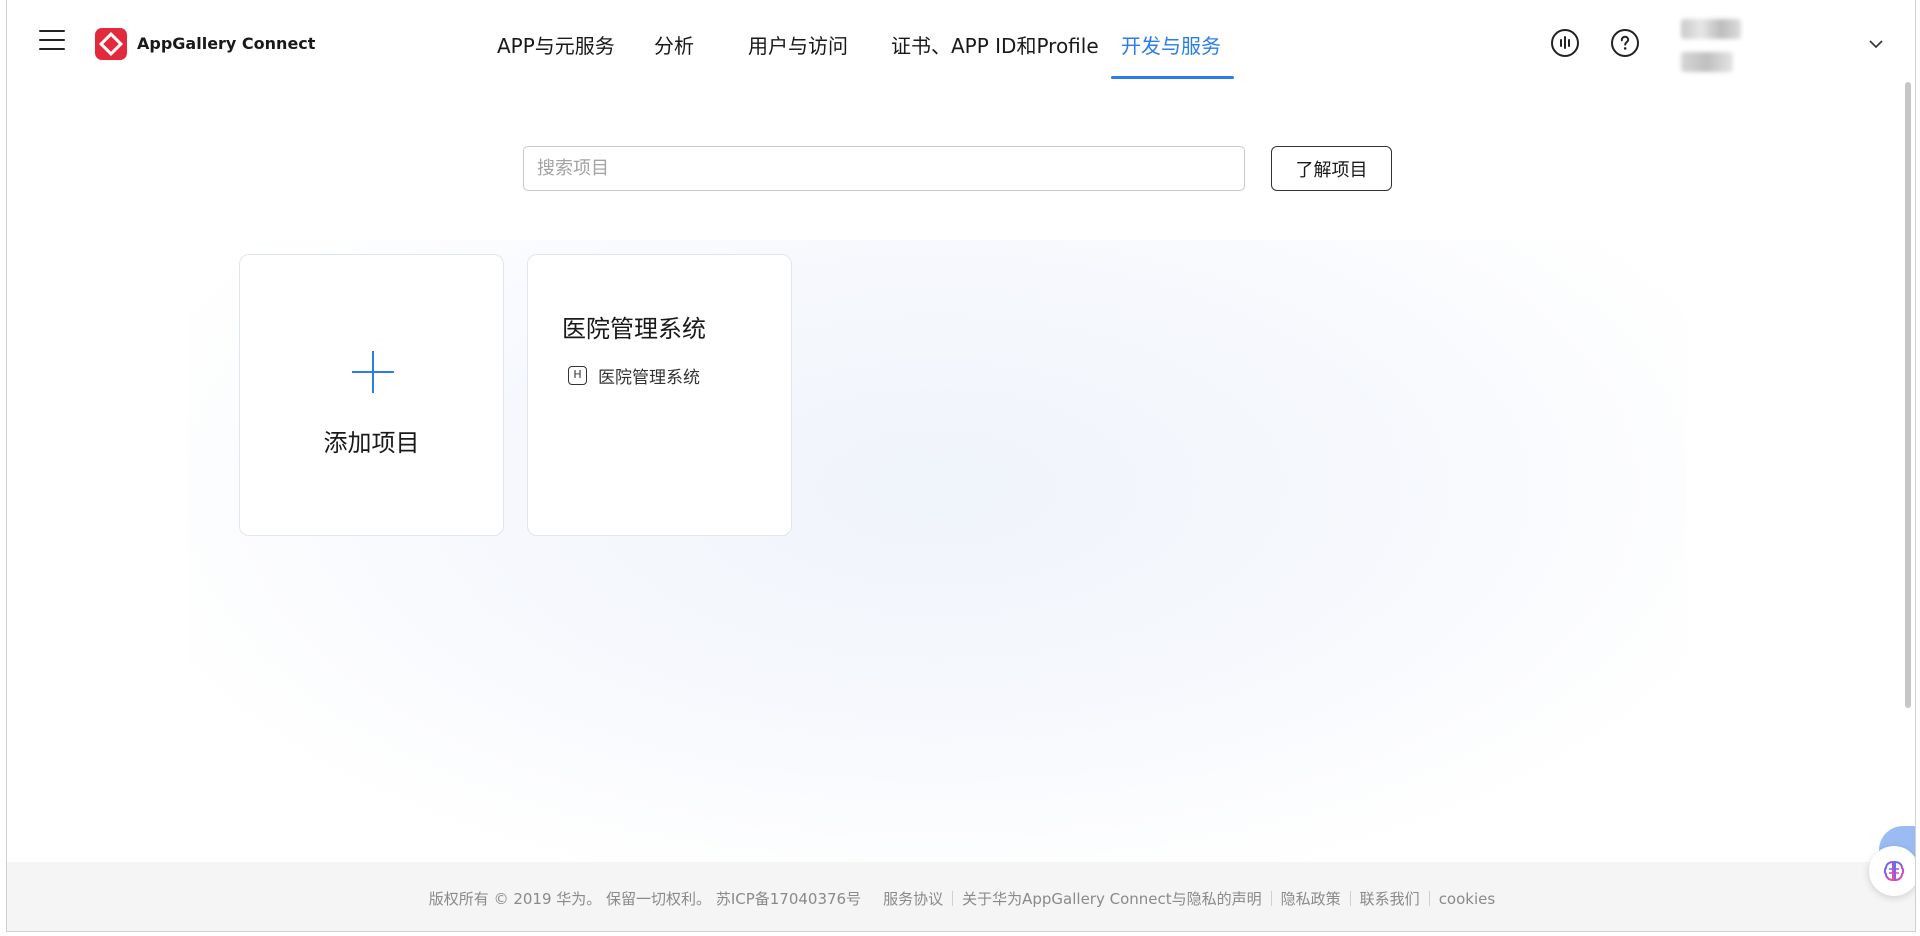 Image resolution: width=1920 pixels, height=936 pixels. What do you see at coordinates (226, 43) in the screenshot?
I see `app-title: AppGallery Connect` at bounding box center [226, 43].